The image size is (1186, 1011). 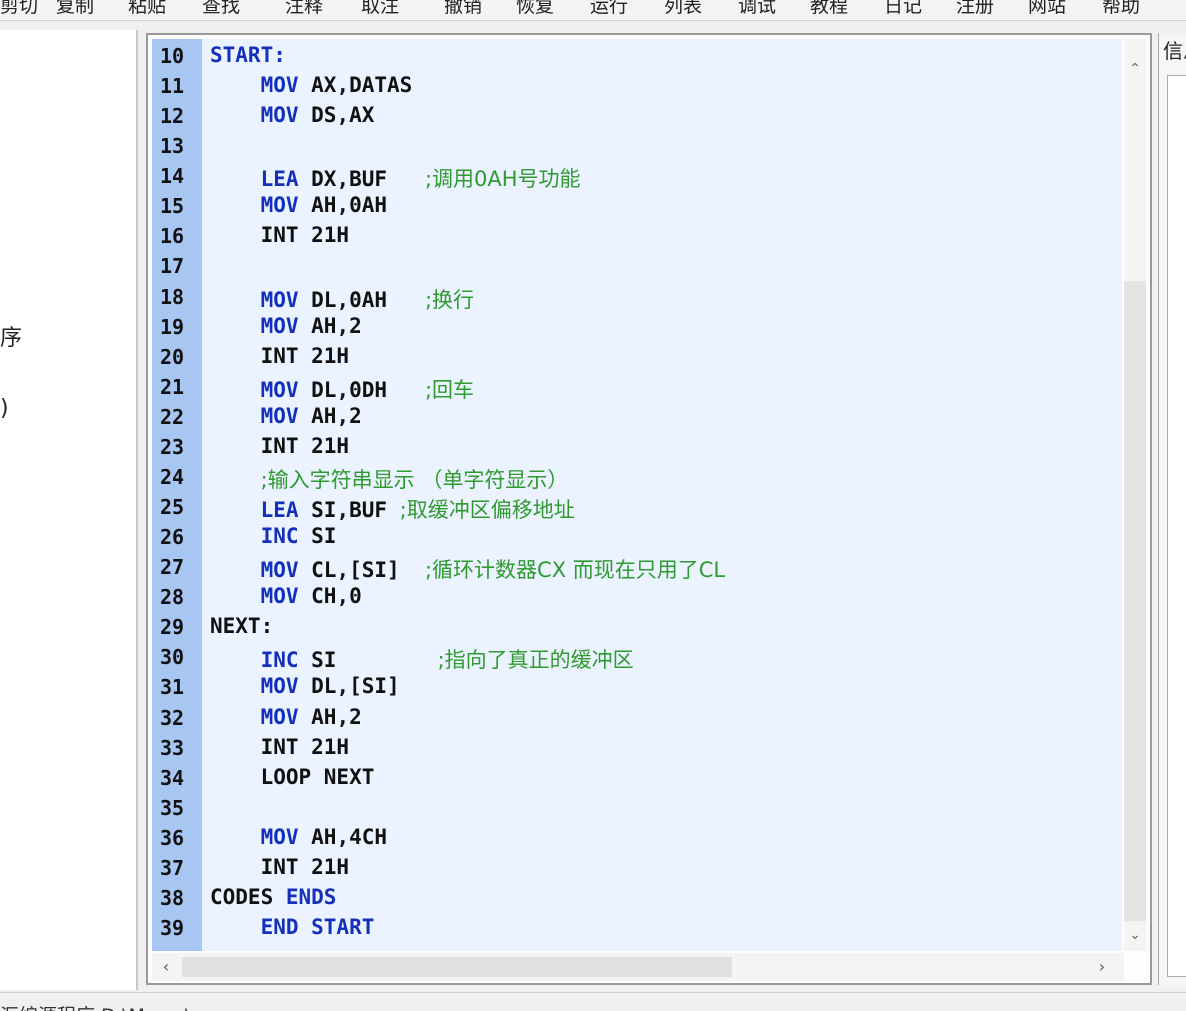 I want to click on chevron-down-icon: ⌄, so click(x=1135, y=935).